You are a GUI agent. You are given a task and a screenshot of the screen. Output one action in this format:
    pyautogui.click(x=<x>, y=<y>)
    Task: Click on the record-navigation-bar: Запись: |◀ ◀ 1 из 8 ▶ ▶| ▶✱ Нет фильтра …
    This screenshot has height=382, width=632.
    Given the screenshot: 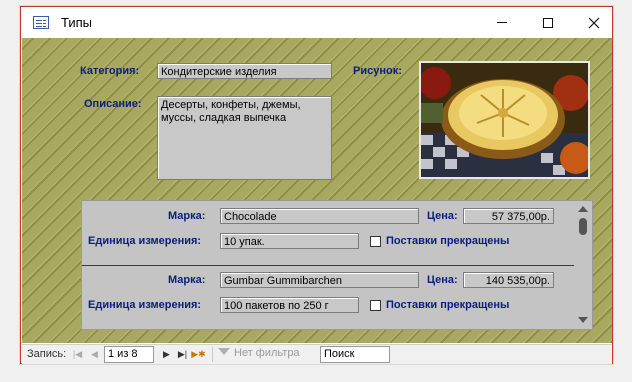 What is the action you would take?
    pyautogui.click(x=317, y=354)
    